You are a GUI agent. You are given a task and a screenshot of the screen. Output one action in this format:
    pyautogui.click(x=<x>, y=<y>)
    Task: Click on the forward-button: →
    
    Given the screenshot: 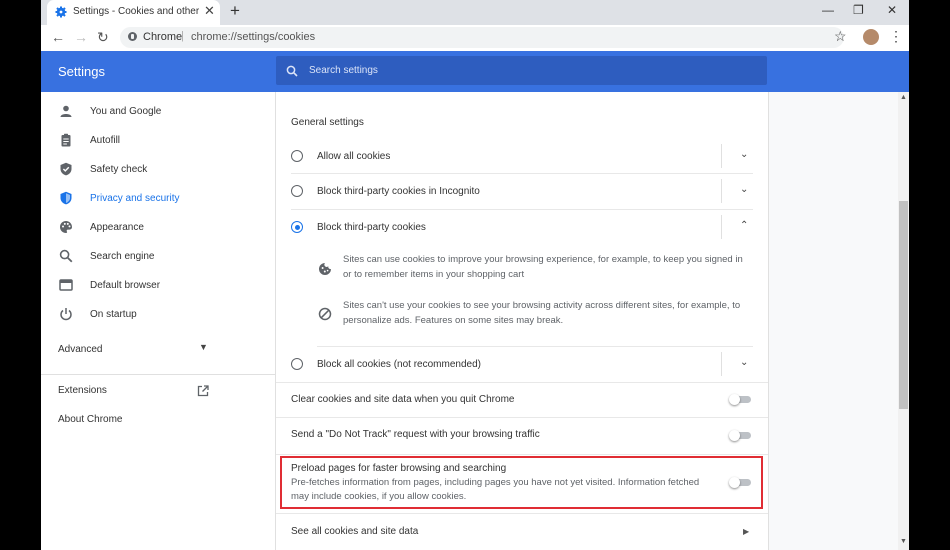 What is the action you would take?
    pyautogui.click(x=81, y=37)
    